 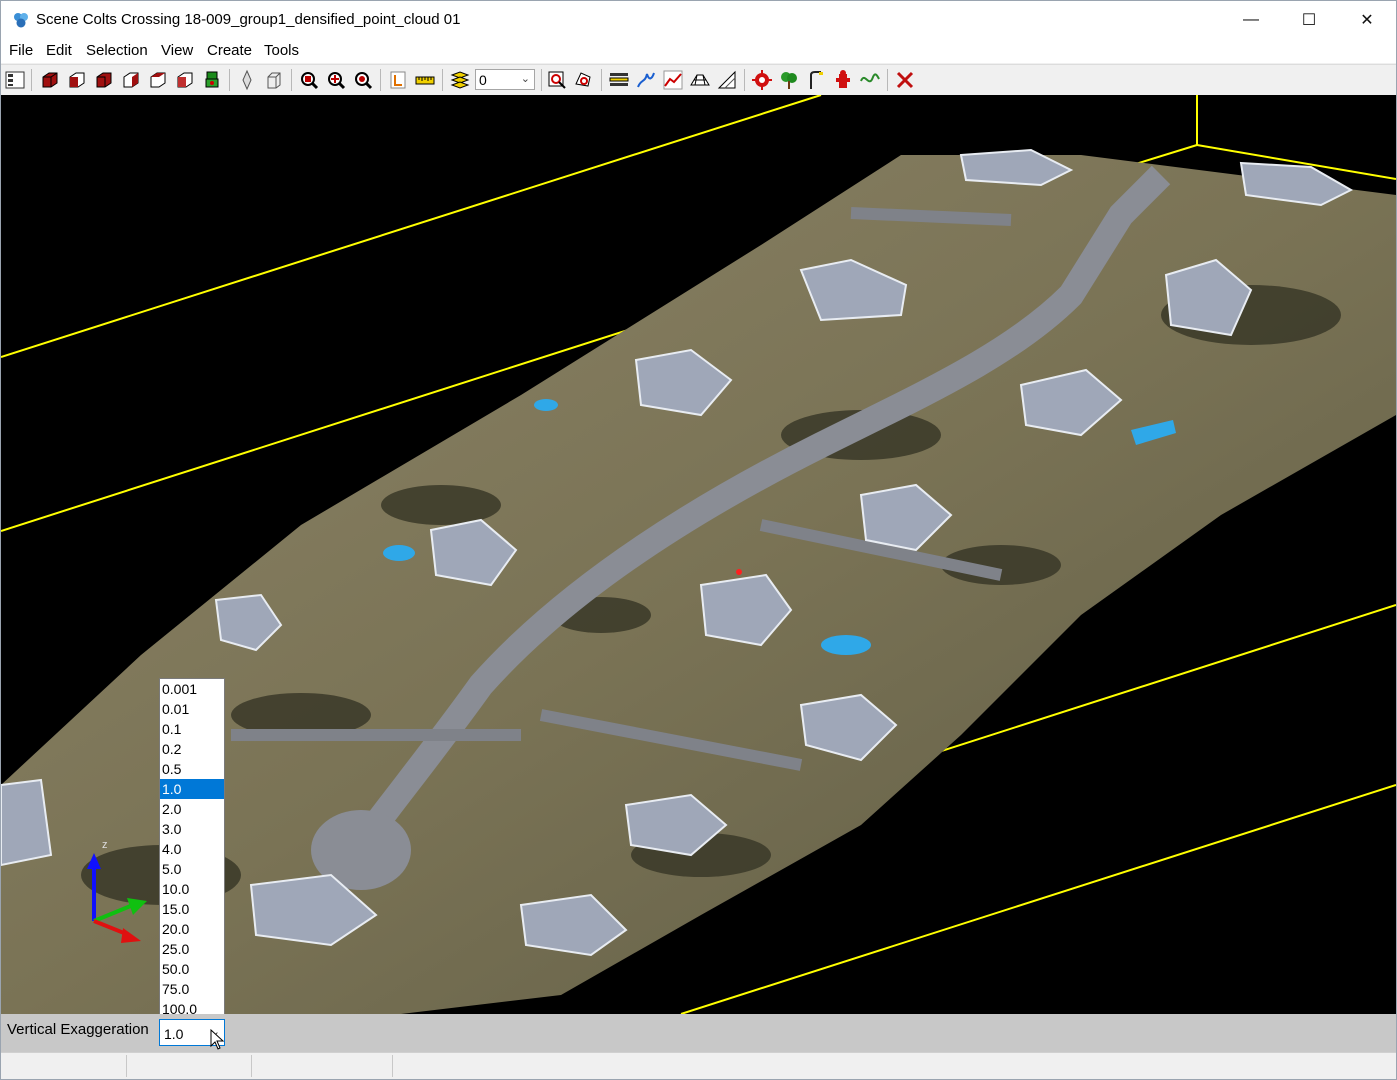 I want to click on view-front-icon, so click(x=77, y=80).